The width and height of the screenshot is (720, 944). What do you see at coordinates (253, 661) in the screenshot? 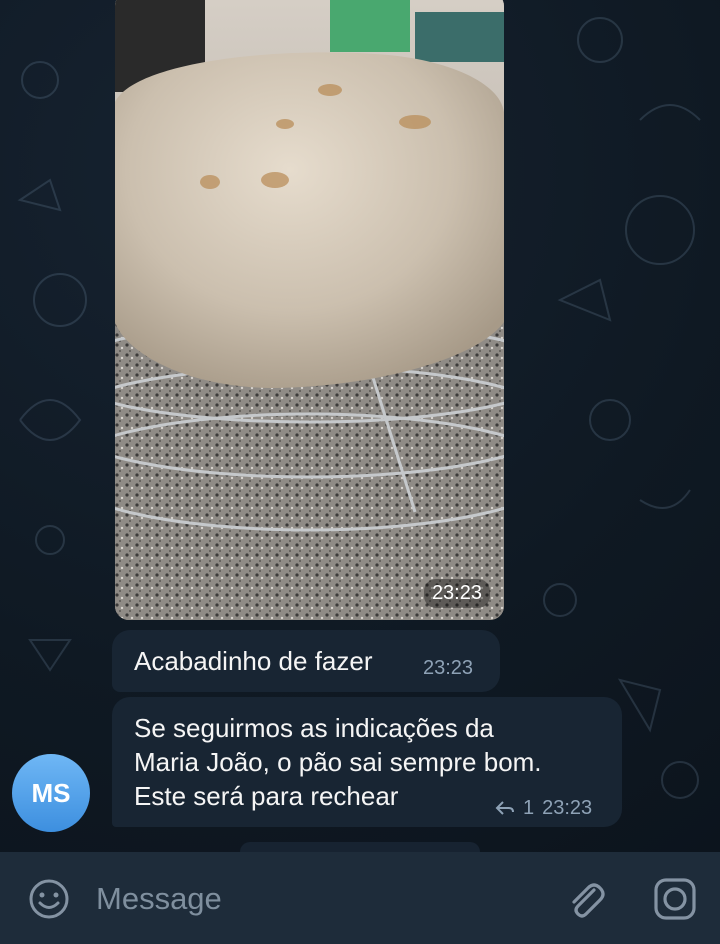
I see `message-text: Acabadinho de fazer` at bounding box center [253, 661].